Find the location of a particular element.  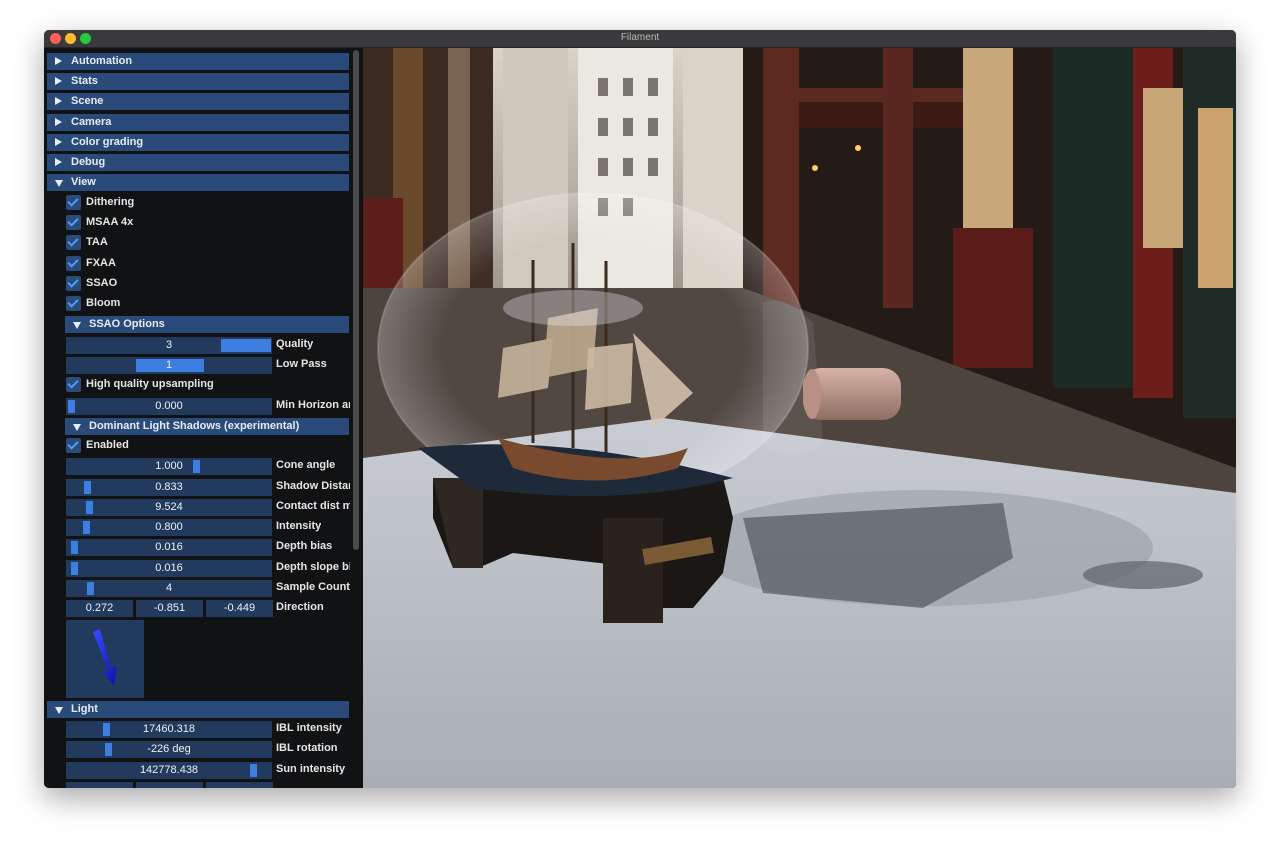

slider-value: 0.000 is located at coordinates (169, 406).